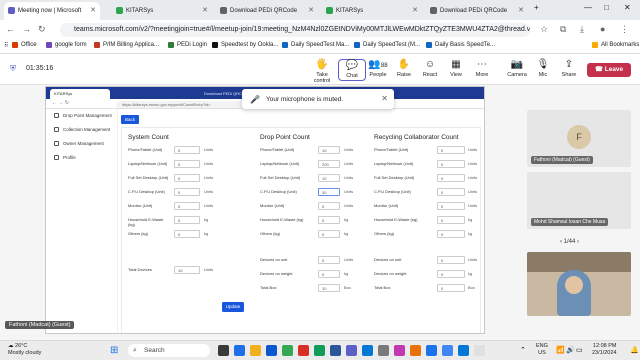  I want to click on browser-tab: Meeting now | Microsoft ✕, so click(52, 11).